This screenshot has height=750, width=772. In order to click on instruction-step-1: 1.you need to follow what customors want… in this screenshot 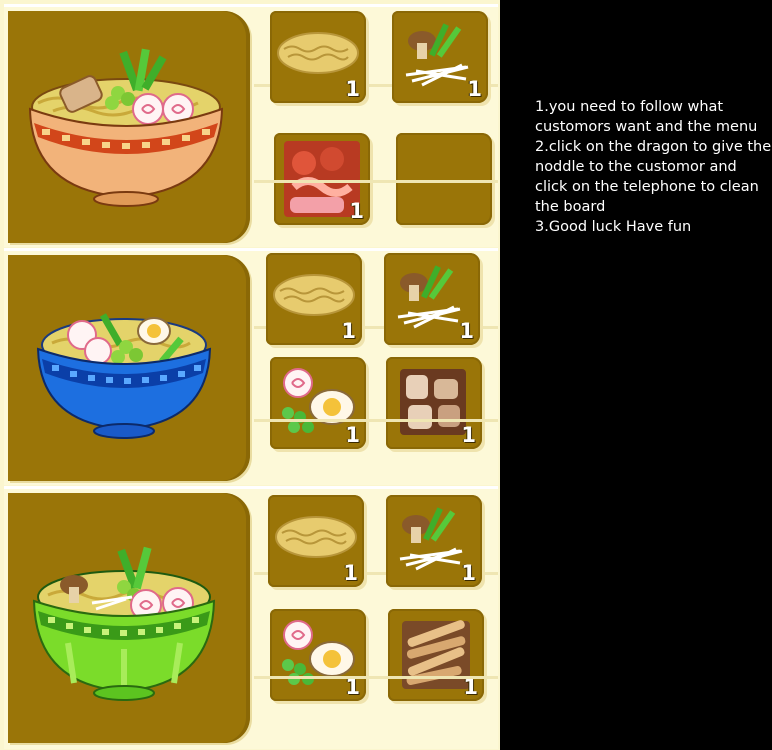, I will do `click(646, 117)`.